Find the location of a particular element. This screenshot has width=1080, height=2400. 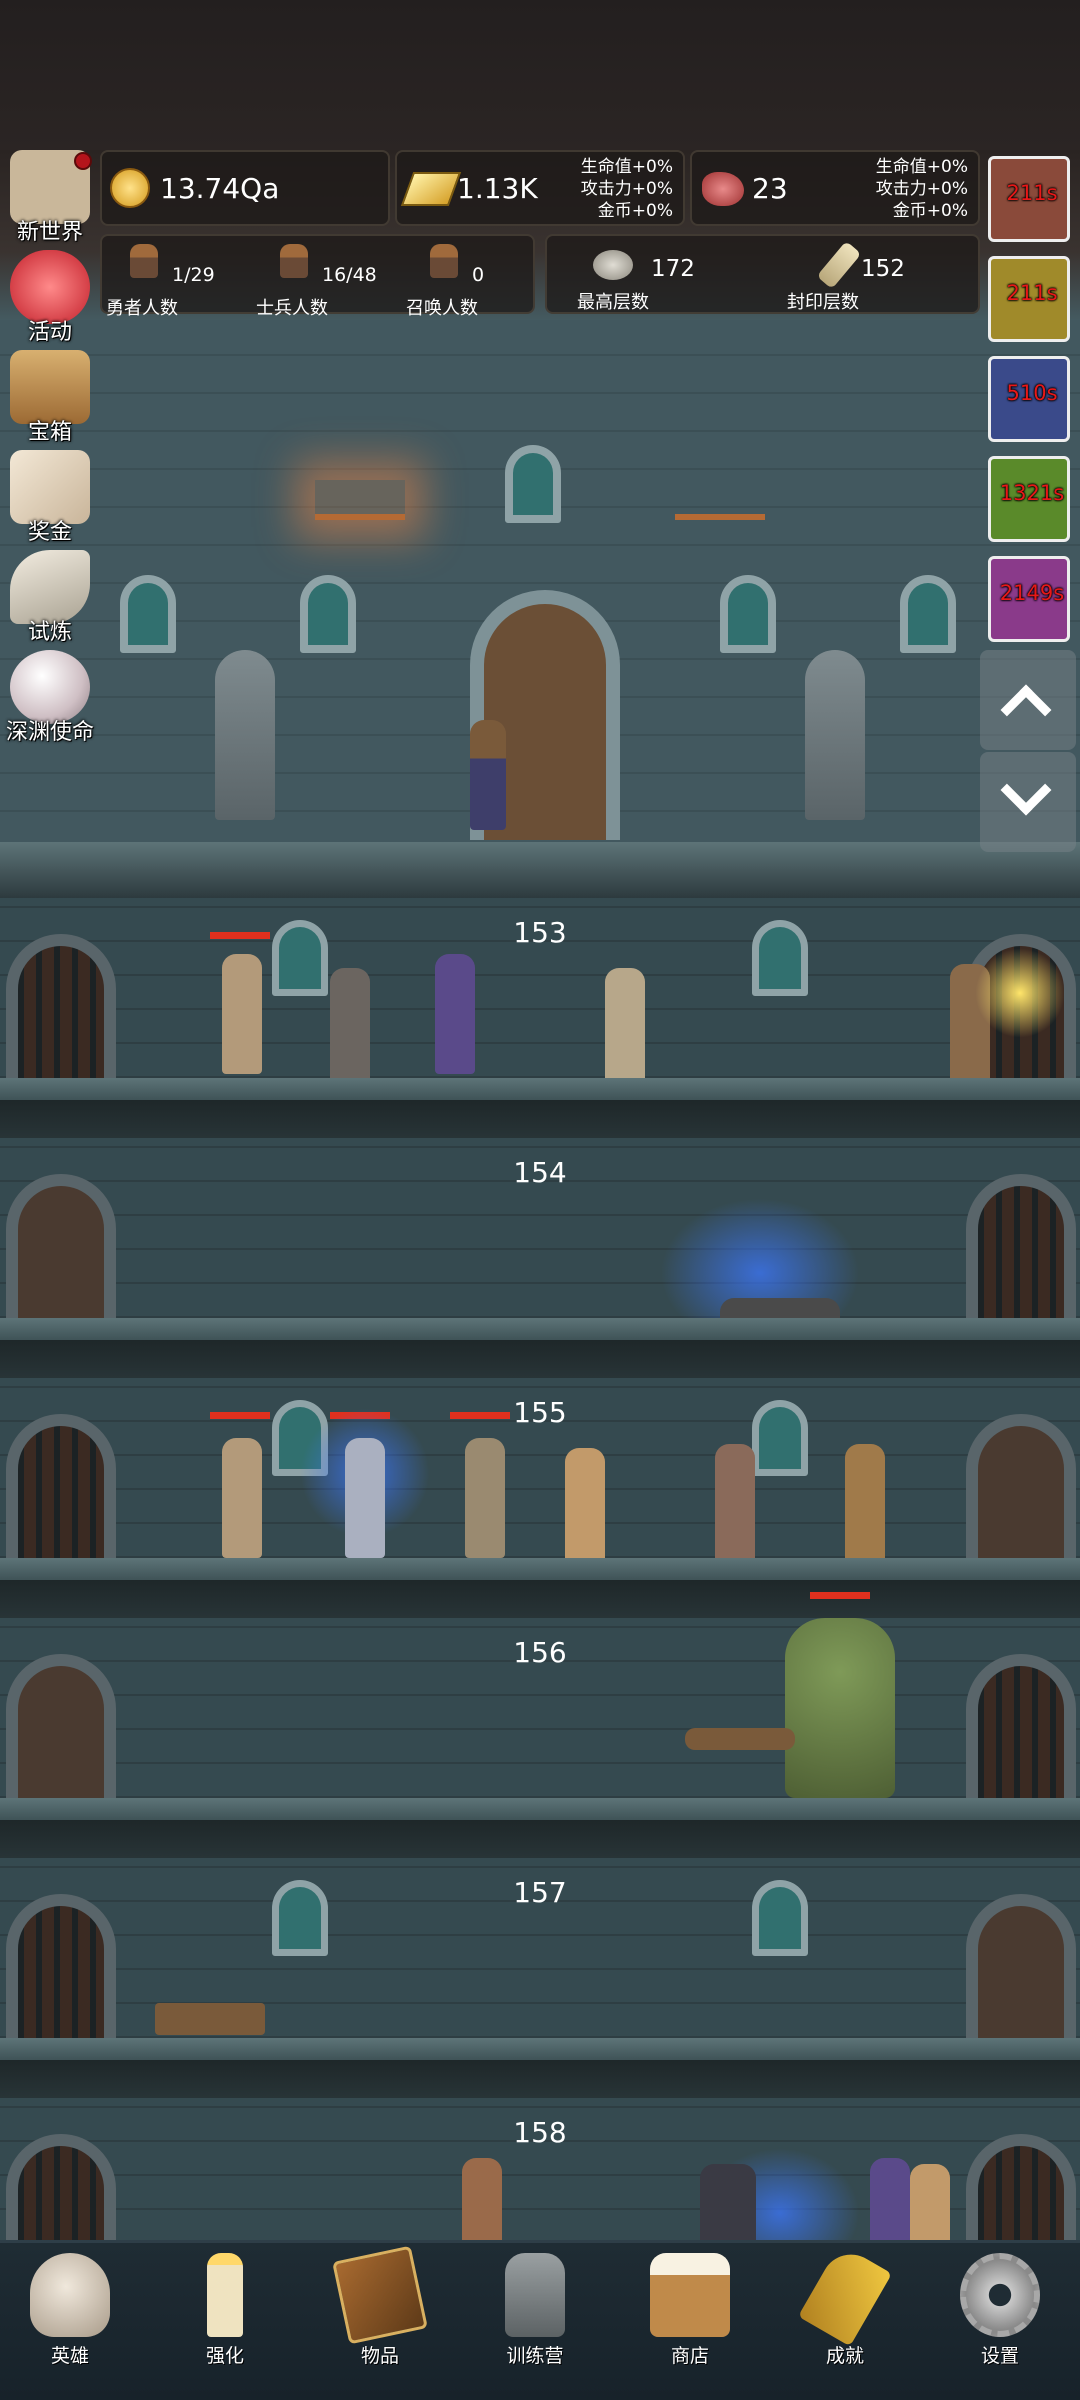

orc-boss-enemy is located at coordinates (840, 1708).